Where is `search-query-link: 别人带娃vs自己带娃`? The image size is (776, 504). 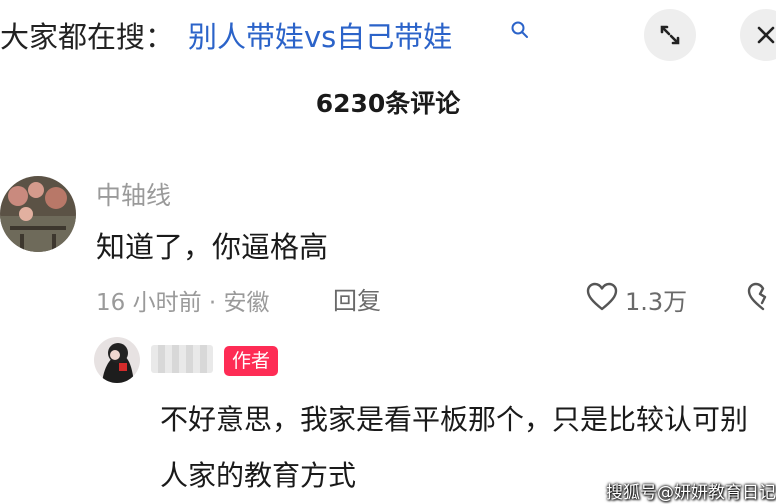
search-query-link: 别人带娃vs自己带娃 is located at coordinates (320, 35).